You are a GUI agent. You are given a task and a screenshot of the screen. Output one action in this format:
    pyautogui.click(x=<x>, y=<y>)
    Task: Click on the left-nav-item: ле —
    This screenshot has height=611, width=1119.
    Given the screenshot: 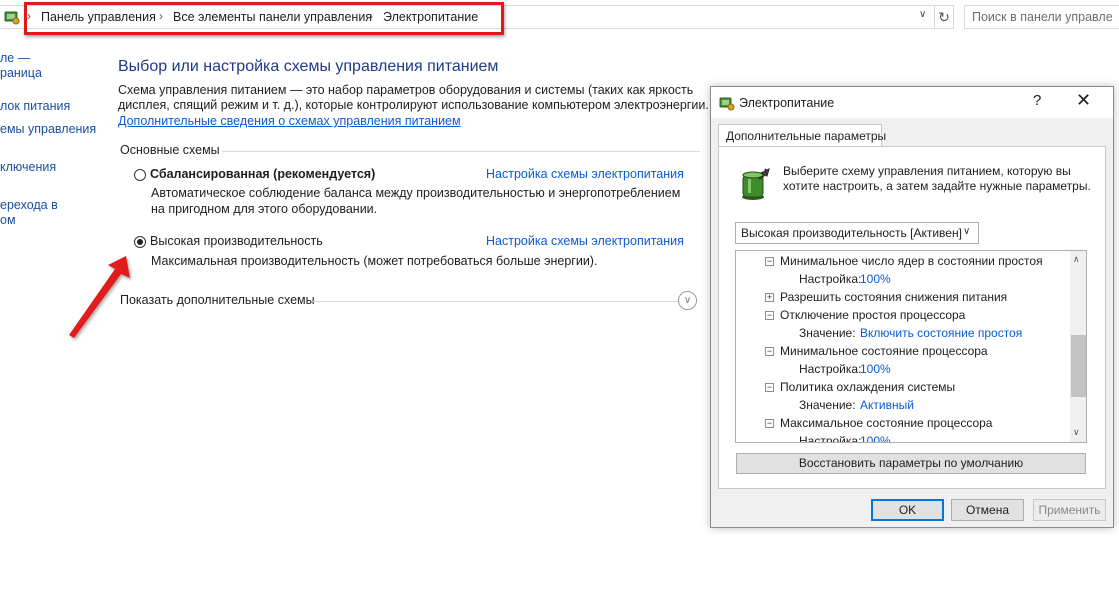 What is the action you would take?
    pyautogui.click(x=15, y=58)
    